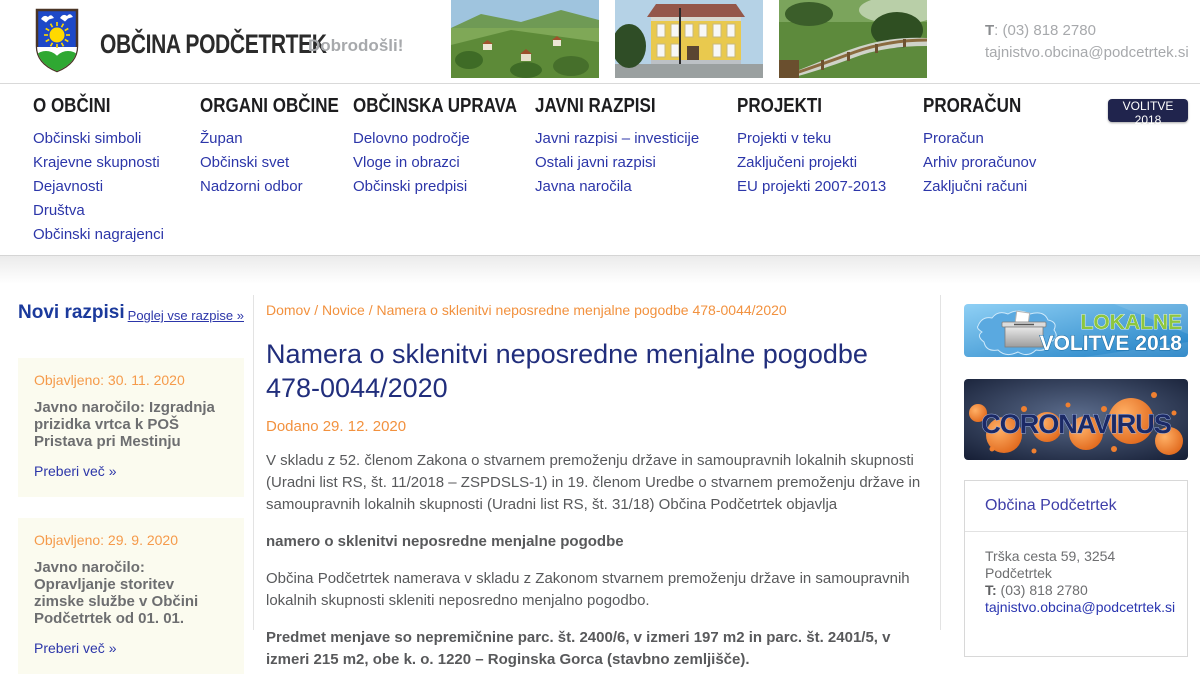  I want to click on volitve-2018-button: VOLITVE 2018, so click(1148, 113).